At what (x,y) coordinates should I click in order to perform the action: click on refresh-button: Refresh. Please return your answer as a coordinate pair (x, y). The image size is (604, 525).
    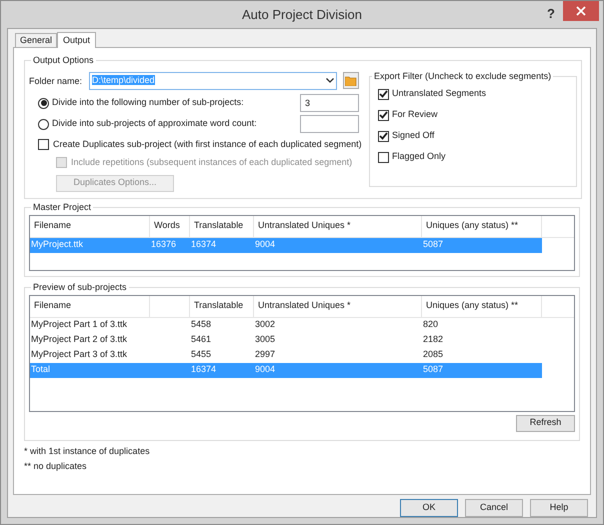
    Looking at the image, I should click on (545, 423).